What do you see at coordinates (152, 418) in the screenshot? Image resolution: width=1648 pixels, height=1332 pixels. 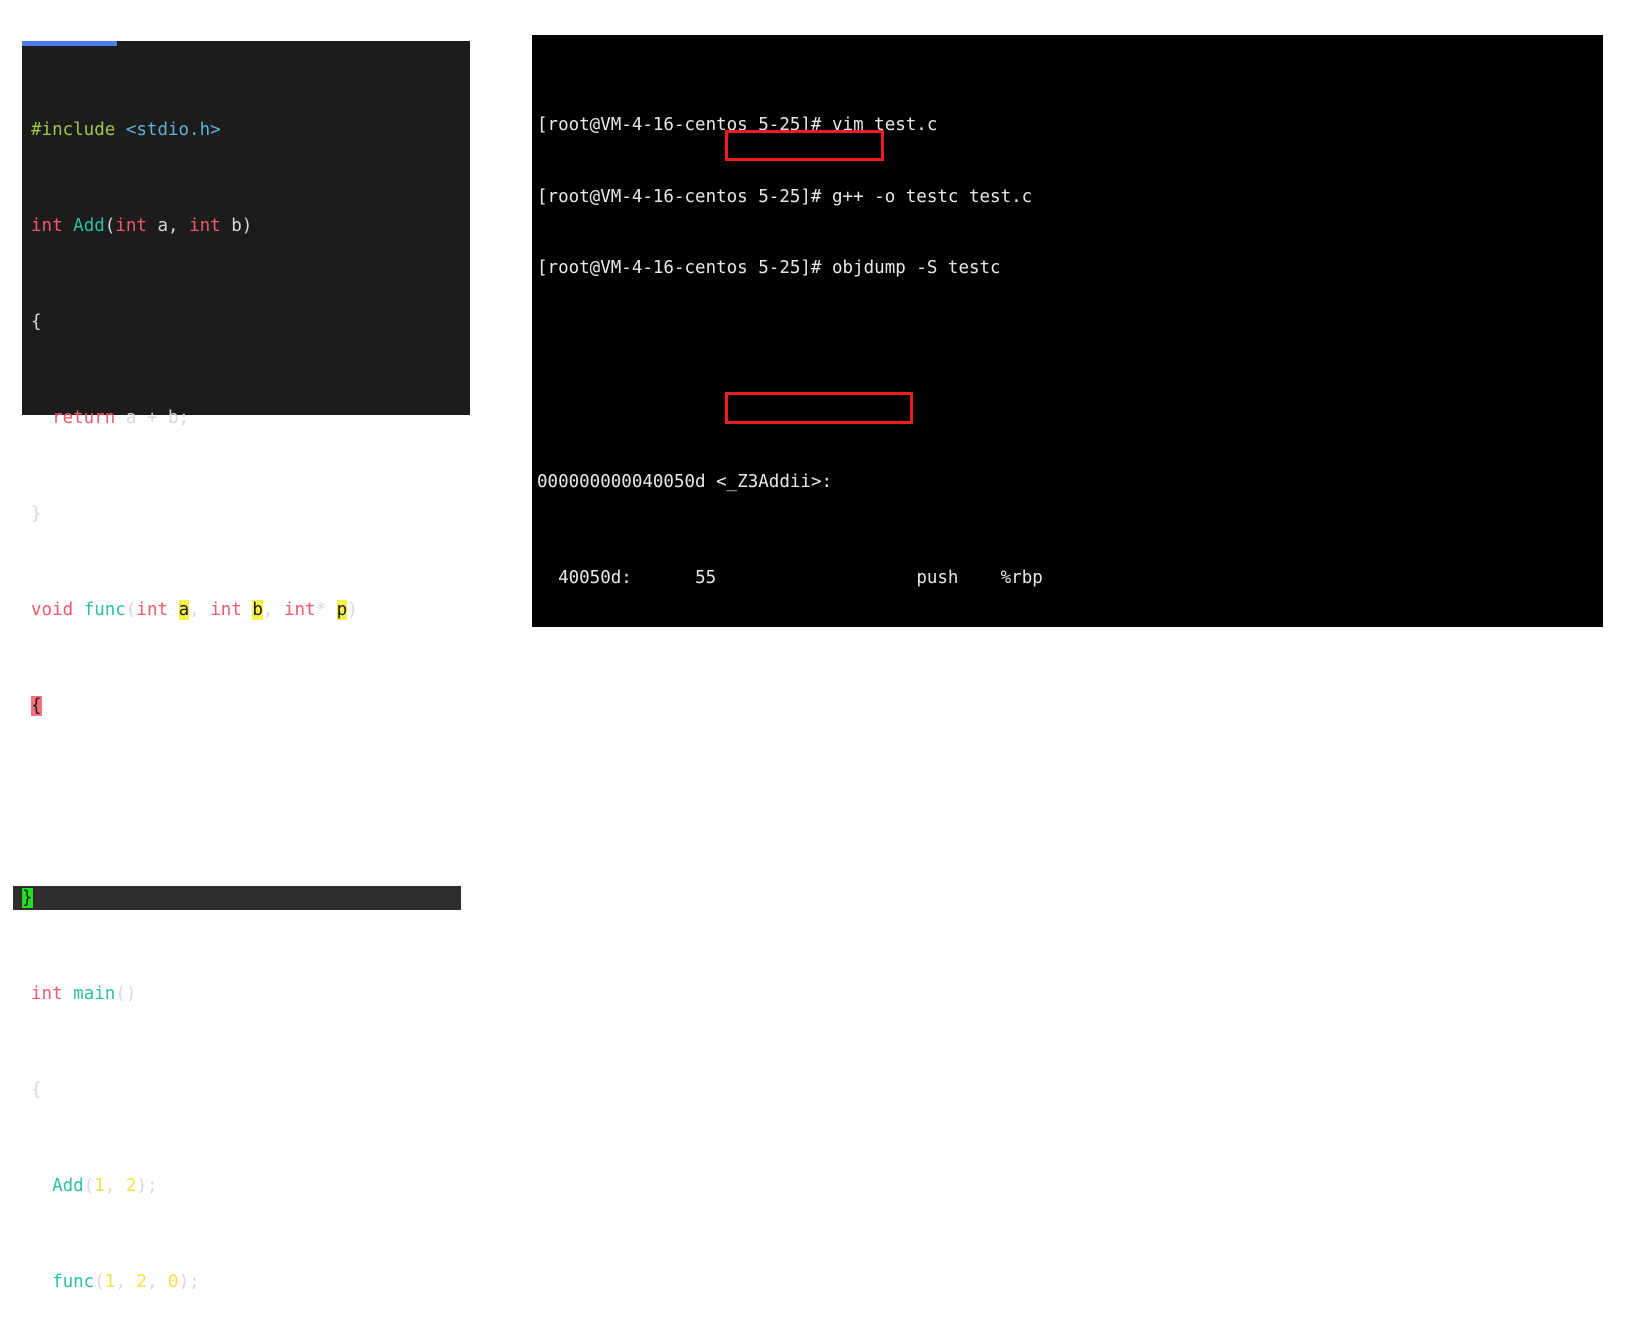 I see `expression: a + b;` at bounding box center [152, 418].